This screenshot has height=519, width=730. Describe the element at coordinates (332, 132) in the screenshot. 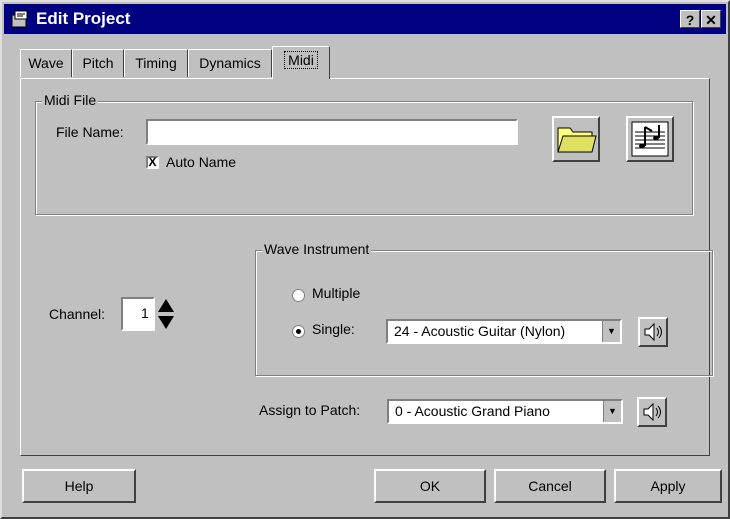

I see `file-name-input` at that location.